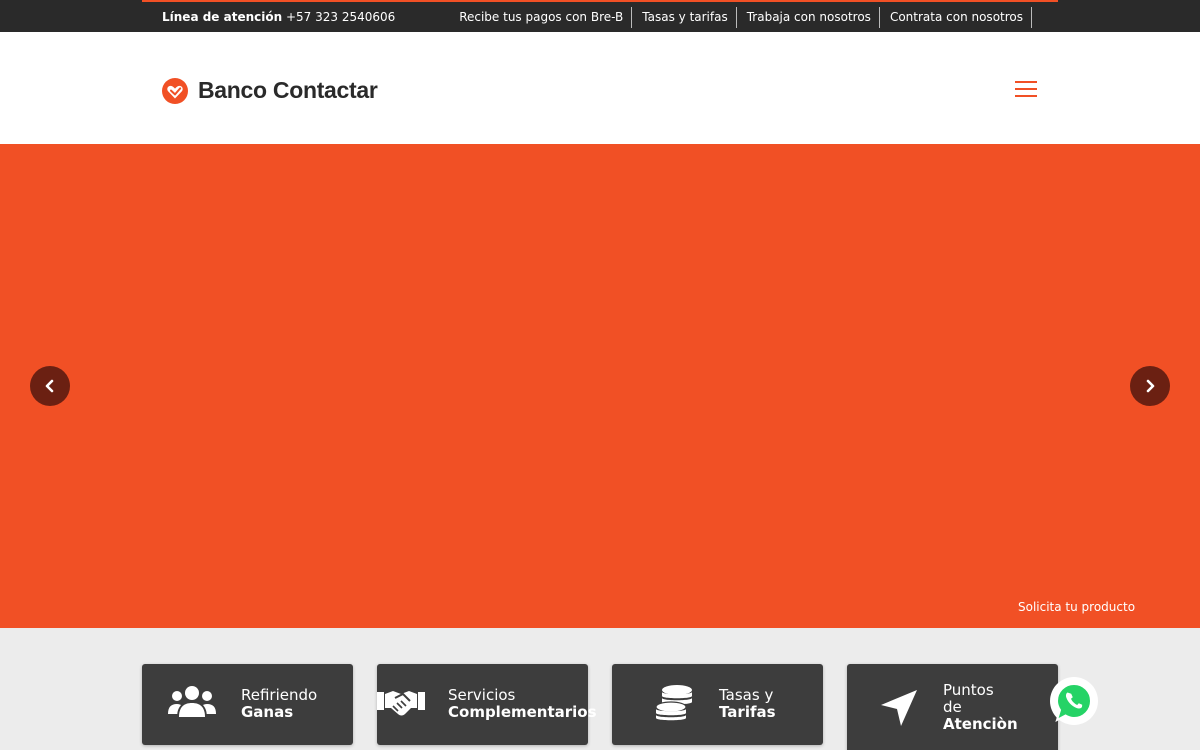 The image size is (1200, 750). I want to click on card-servicios-text: Servicios Complementarios, so click(522, 704).